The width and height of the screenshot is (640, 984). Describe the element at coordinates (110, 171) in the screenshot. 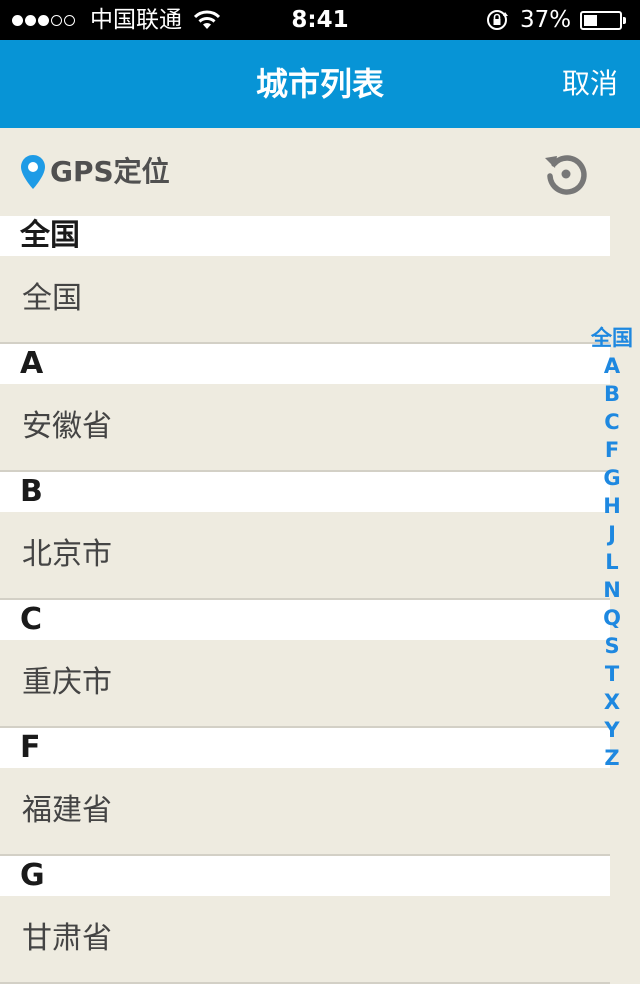

I see `gps-label: GPS定位` at that location.